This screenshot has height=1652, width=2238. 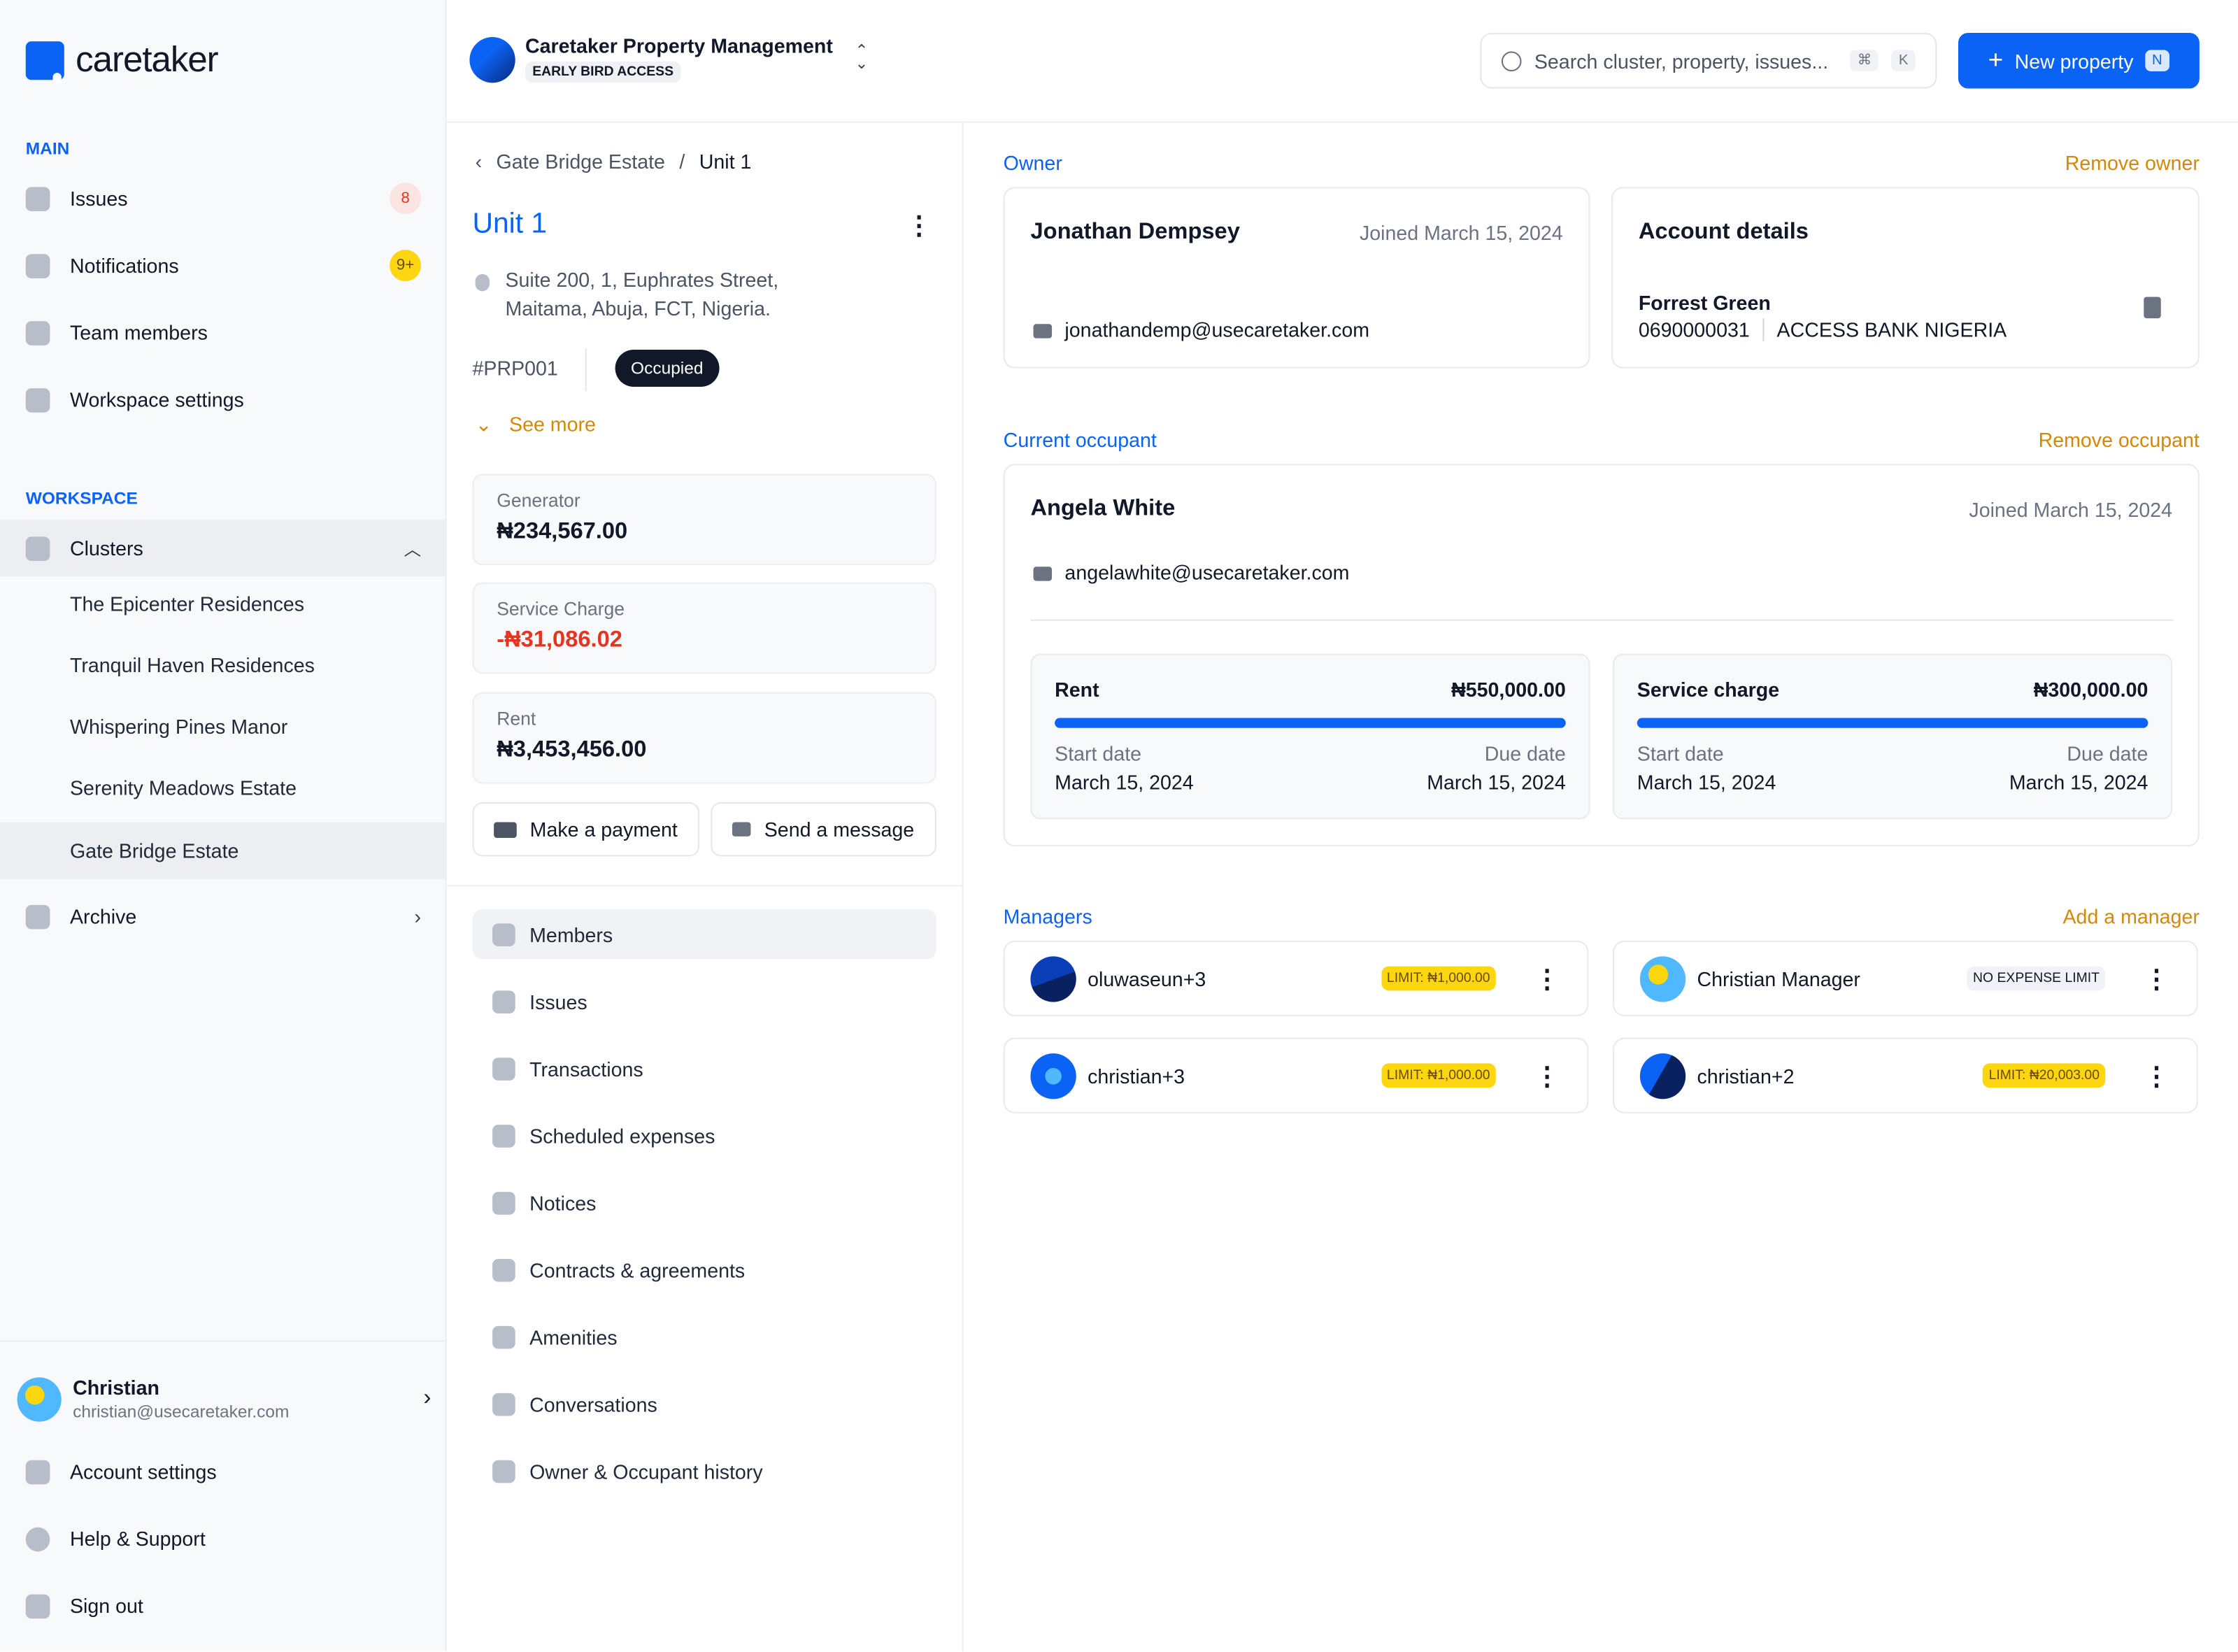 What do you see at coordinates (2132, 162) in the screenshot?
I see `remove-owner-link: Remove owner` at bounding box center [2132, 162].